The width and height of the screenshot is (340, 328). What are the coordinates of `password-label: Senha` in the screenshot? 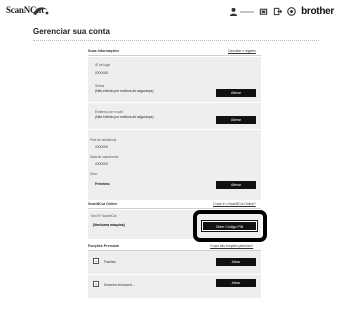 It's located at (100, 86).